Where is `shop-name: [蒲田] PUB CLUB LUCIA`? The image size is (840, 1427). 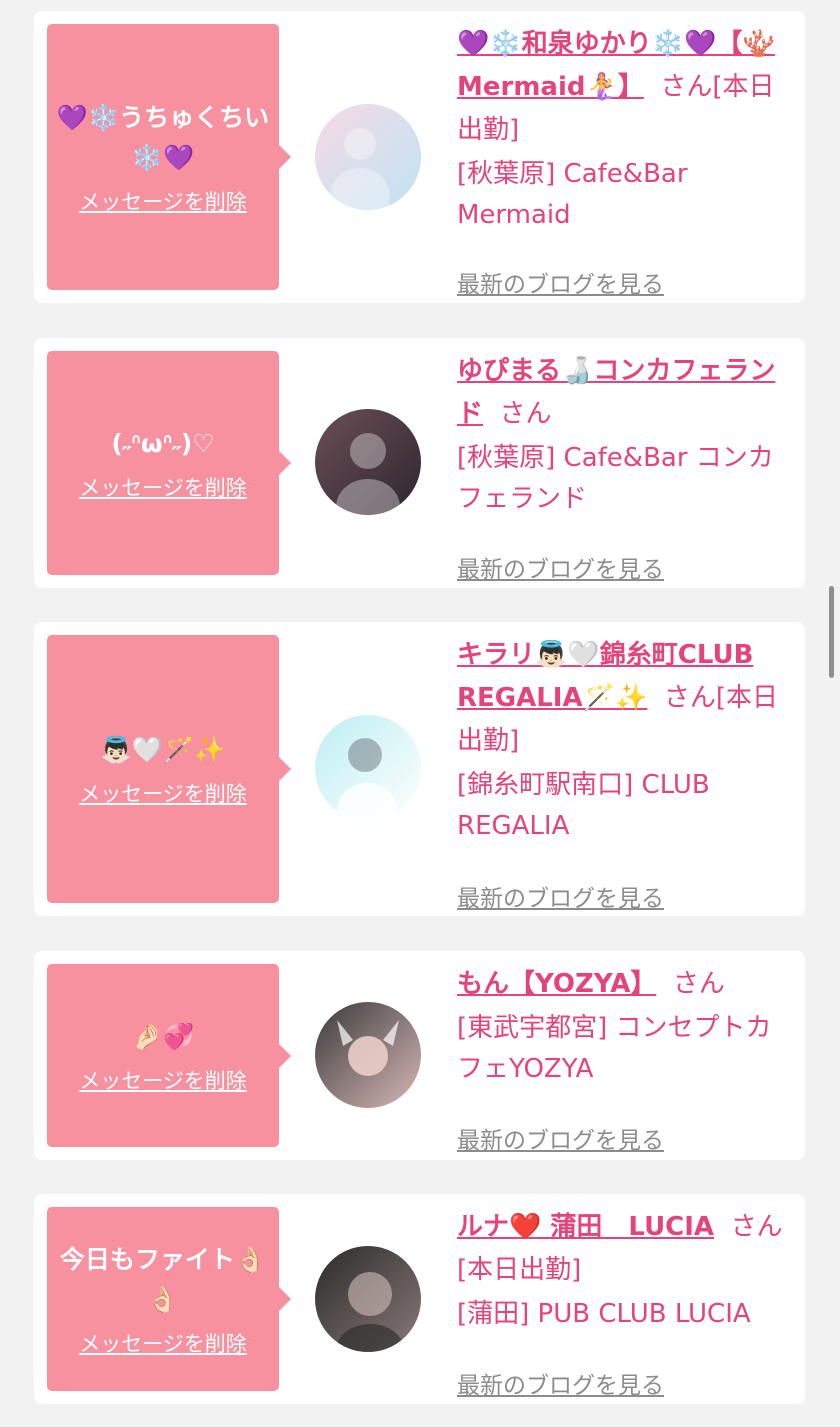
shop-name: [蒲田] PUB CLUB LUCIA is located at coordinates (604, 1314).